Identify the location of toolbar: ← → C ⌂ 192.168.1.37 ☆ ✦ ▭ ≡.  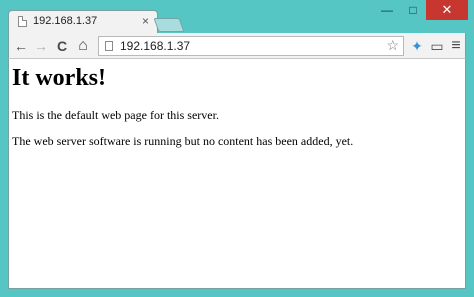
(237, 46).